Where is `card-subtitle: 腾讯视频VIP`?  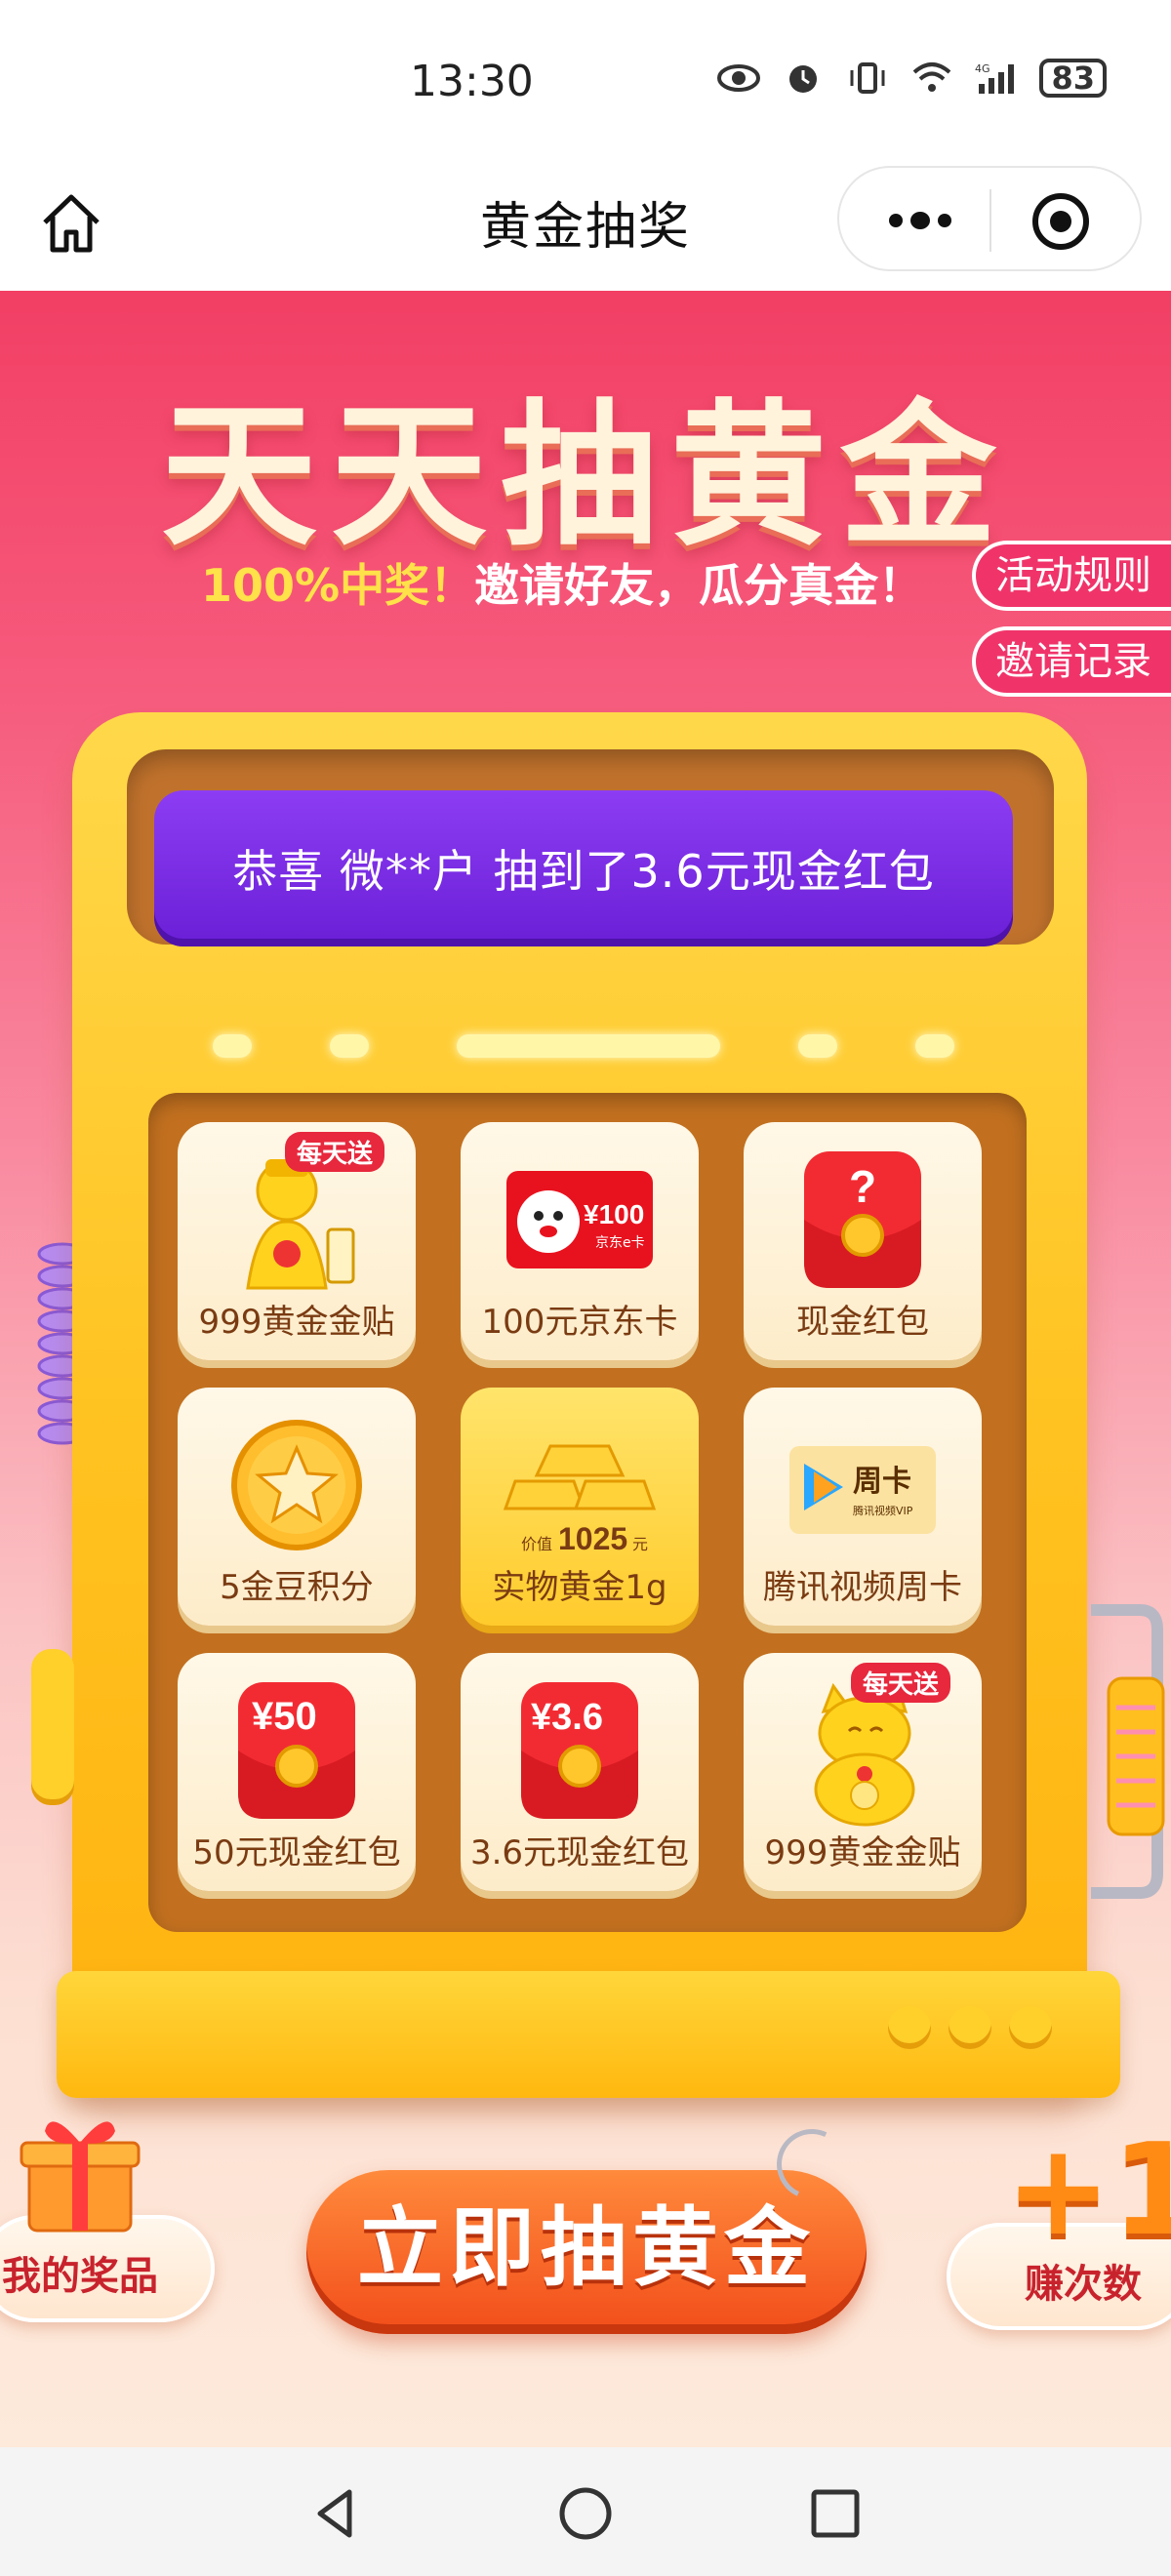 card-subtitle: 腾讯视频VIP is located at coordinates (883, 1510).